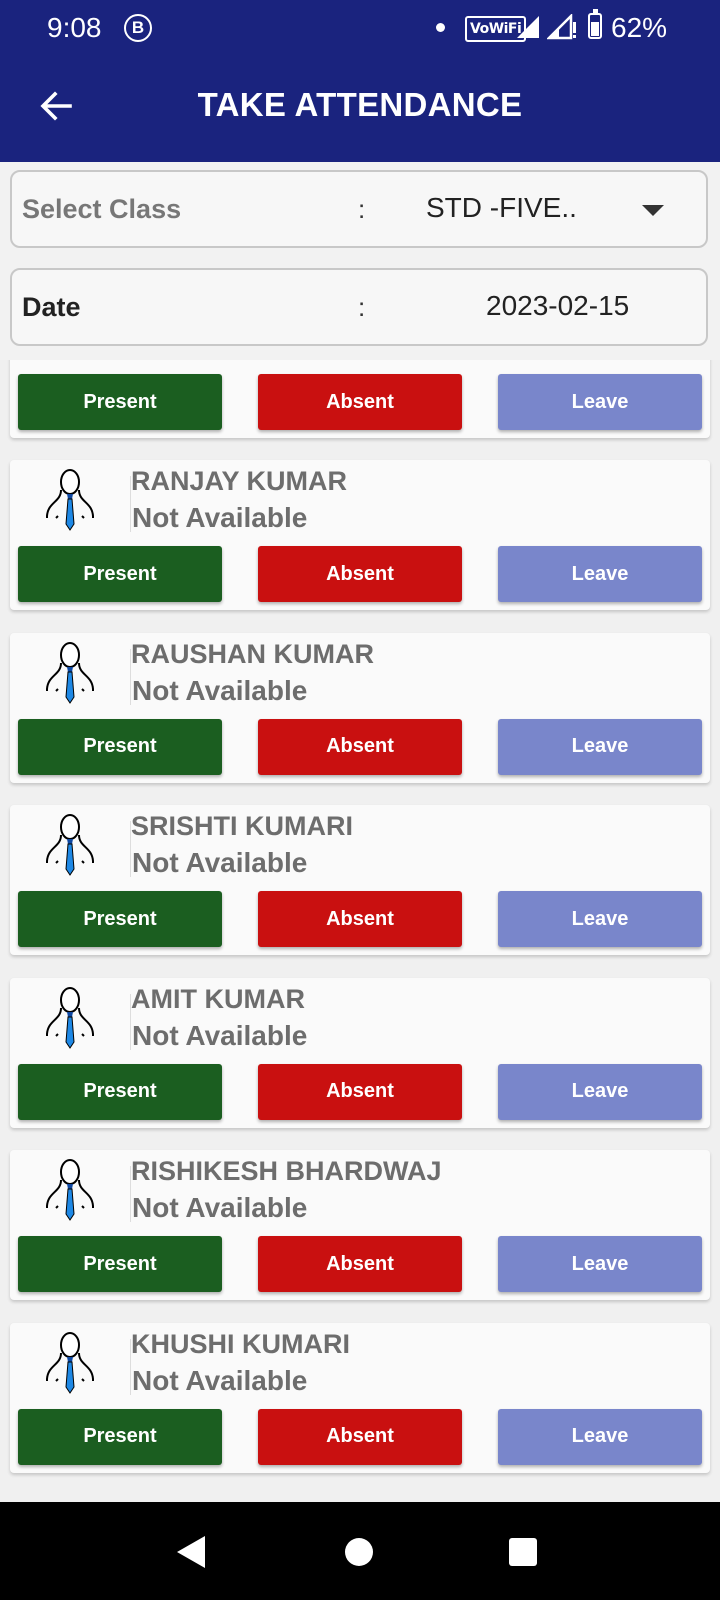  What do you see at coordinates (138, 28) in the screenshot?
I see `b-badge-icon: B` at bounding box center [138, 28].